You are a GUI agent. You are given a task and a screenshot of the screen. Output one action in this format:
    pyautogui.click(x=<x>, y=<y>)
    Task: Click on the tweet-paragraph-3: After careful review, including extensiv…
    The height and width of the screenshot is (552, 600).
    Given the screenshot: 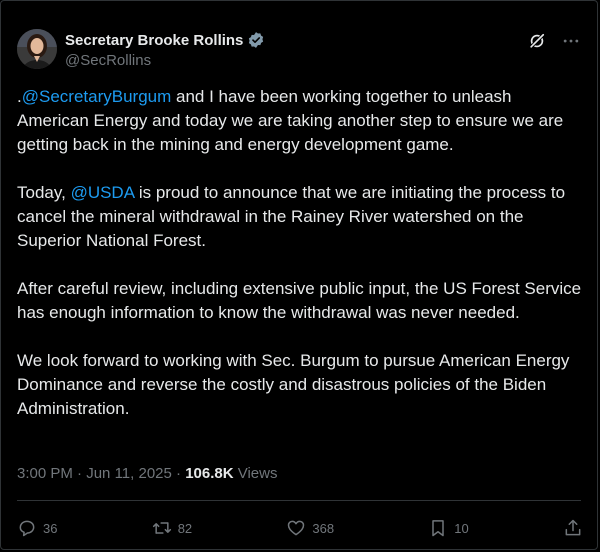 What is the action you would take?
    pyautogui.click(x=299, y=300)
    